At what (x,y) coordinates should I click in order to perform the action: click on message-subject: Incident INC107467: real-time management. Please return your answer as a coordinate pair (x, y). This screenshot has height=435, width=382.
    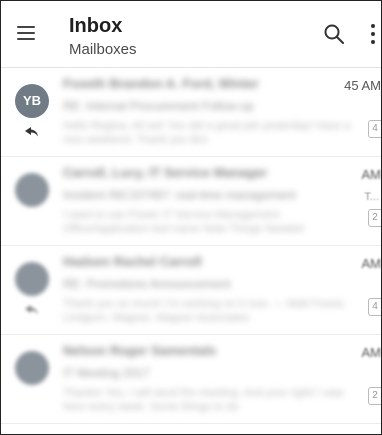
    Looking at the image, I should click on (179, 195).